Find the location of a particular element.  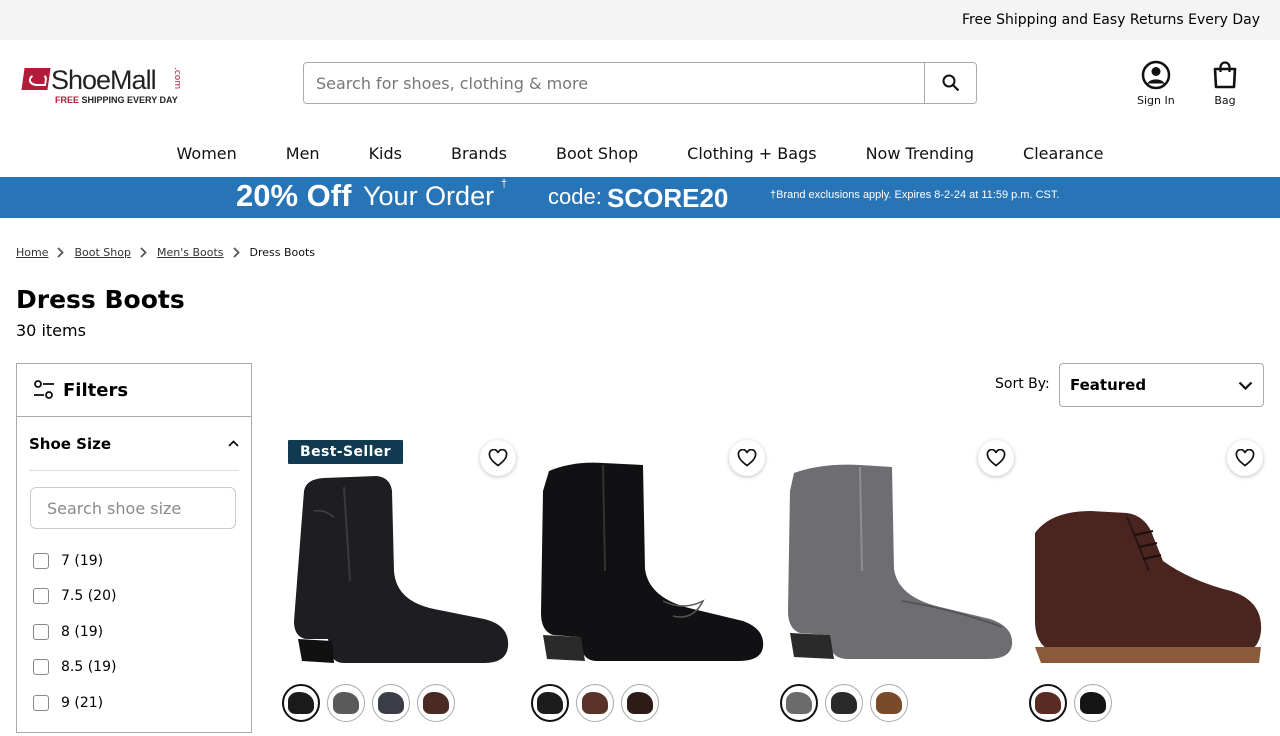

search-button is located at coordinates (950, 83).